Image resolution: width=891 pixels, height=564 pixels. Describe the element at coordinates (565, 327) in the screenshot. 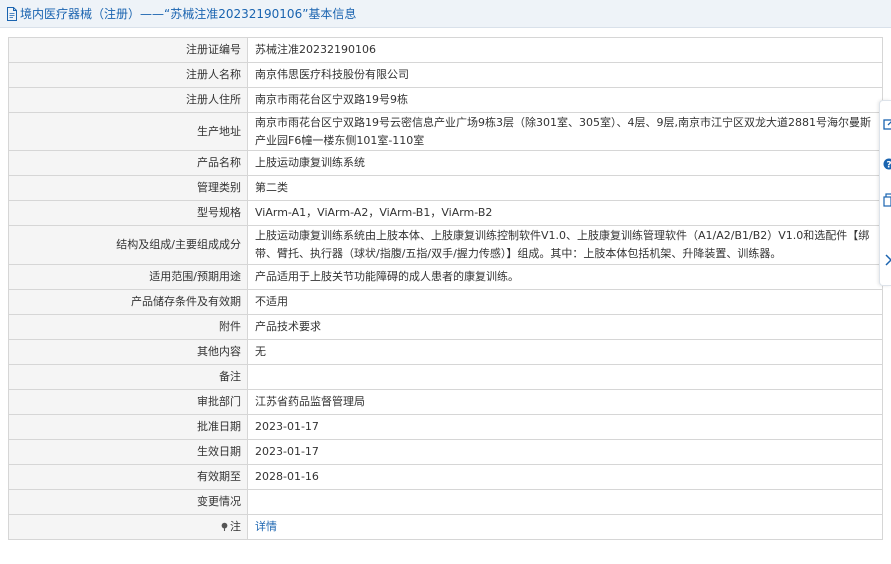

I see `row-value: 产品技术要求` at that location.